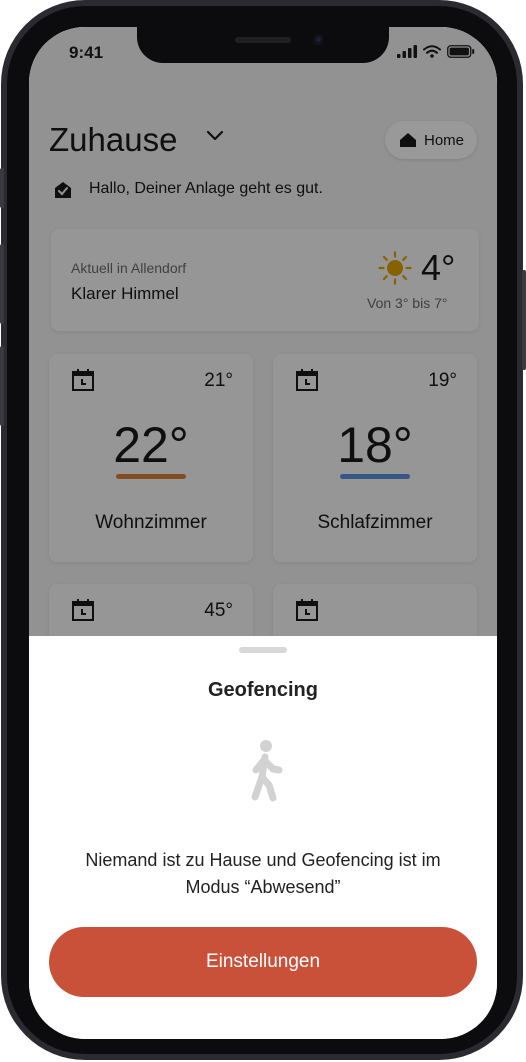 The width and height of the screenshot is (526, 1062). I want to click on cellular-signal-icon, so click(407, 51).